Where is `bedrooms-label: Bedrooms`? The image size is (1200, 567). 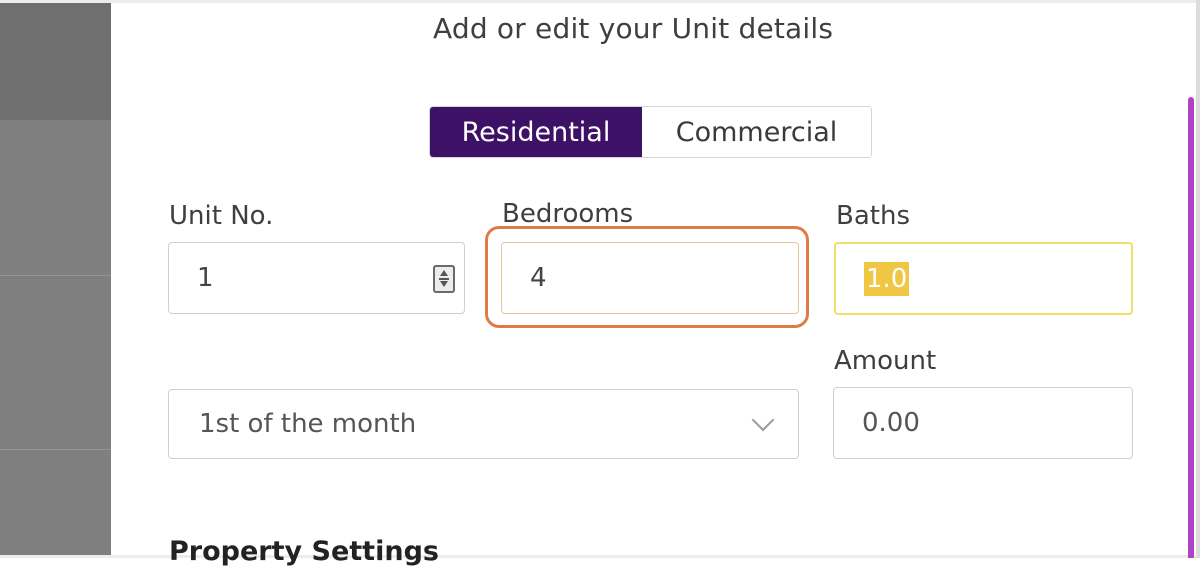 bedrooms-label: Bedrooms is located at coordinates (568, 214).